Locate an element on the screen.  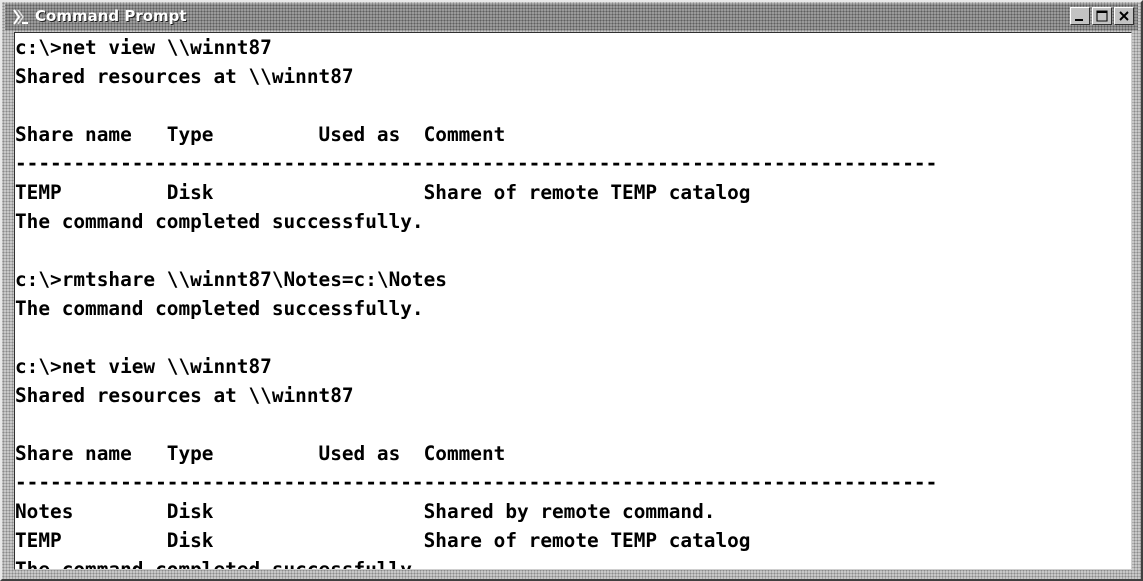
console-icon is located at coordinates (20, 17).